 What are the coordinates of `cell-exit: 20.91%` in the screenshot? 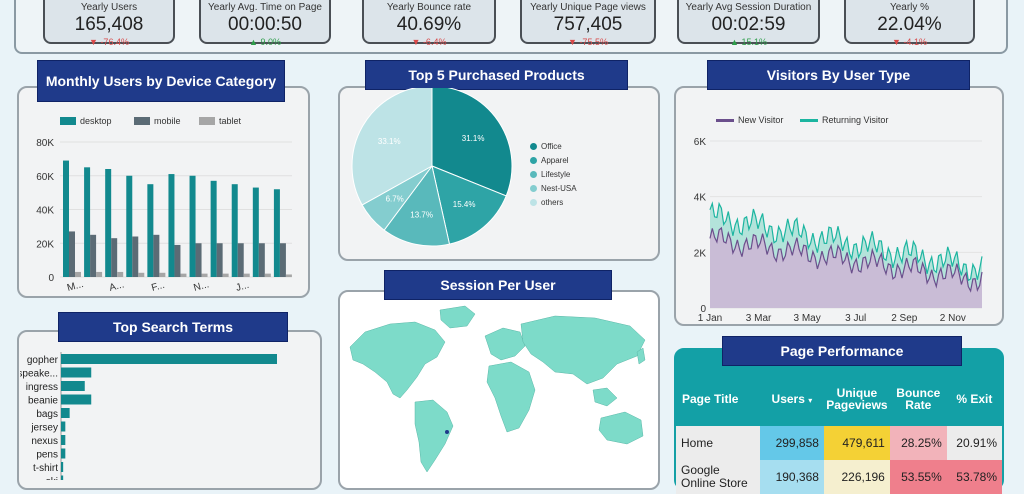 It's located at (974, 443).